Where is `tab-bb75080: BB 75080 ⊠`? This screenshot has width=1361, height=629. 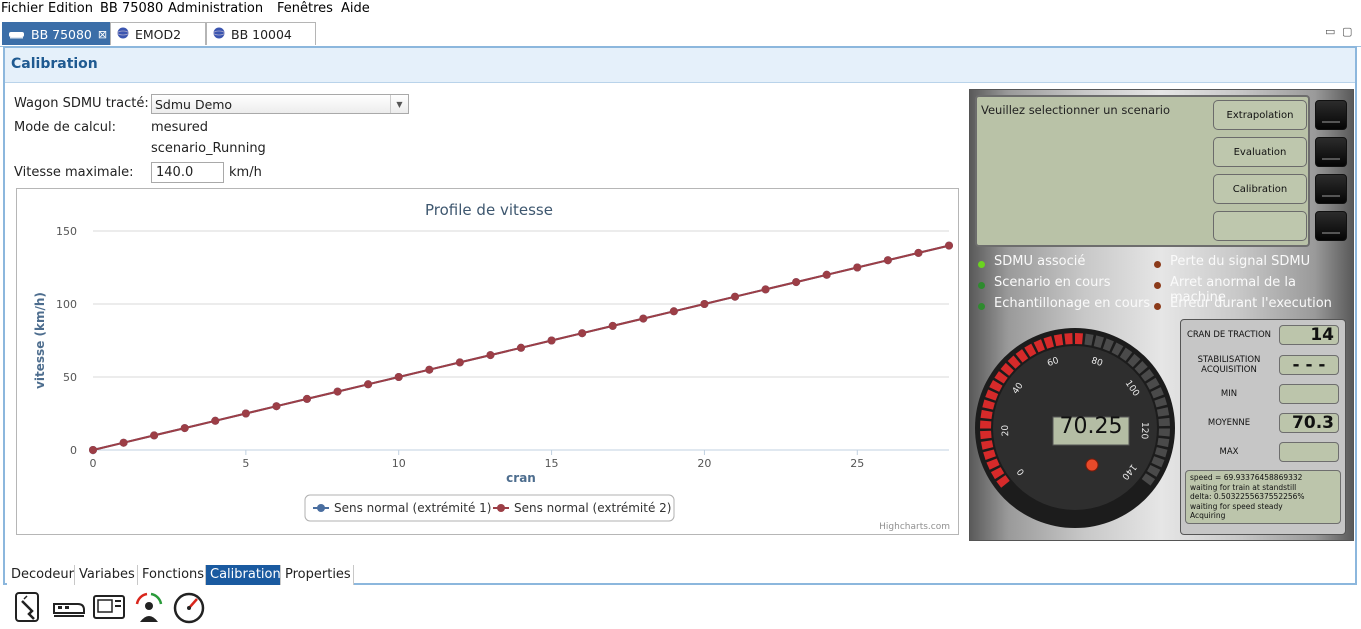
tab-bb75080: BB 75080 ⊠ is located at coordinates (56, 33).